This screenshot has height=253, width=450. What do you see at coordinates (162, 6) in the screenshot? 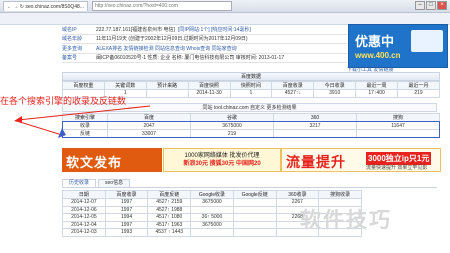
I see `address-bar: http://seo.chinaz.com/?host=400.com` at bounding box center [162, 6].